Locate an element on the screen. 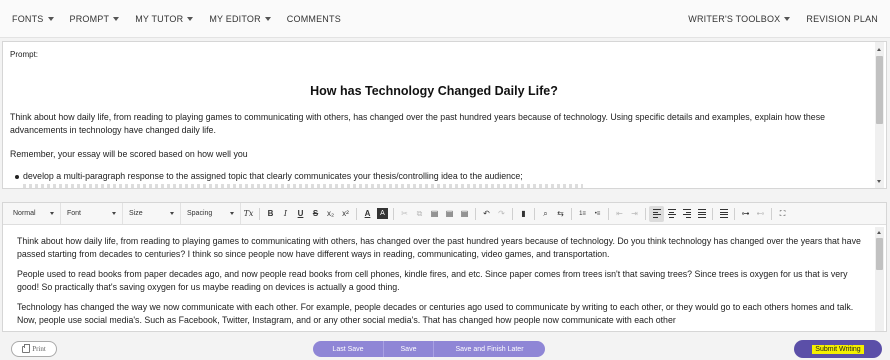 The image size is (890, 360). ordered-list-icon: 1≡ is located at coordinates (582, 214).